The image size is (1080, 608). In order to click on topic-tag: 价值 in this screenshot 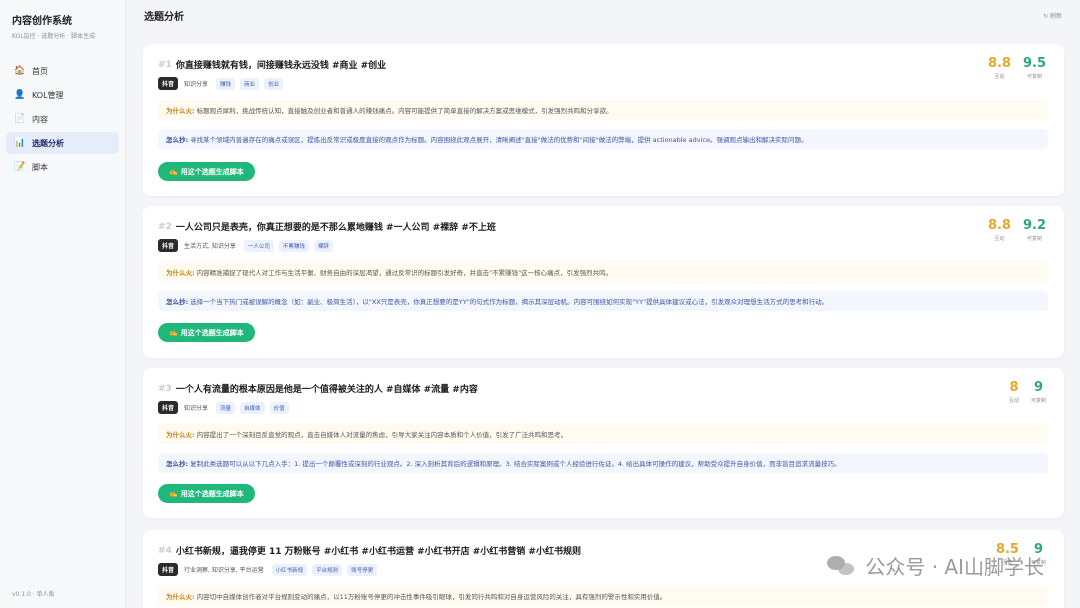, I will do `click(279, 407)`.